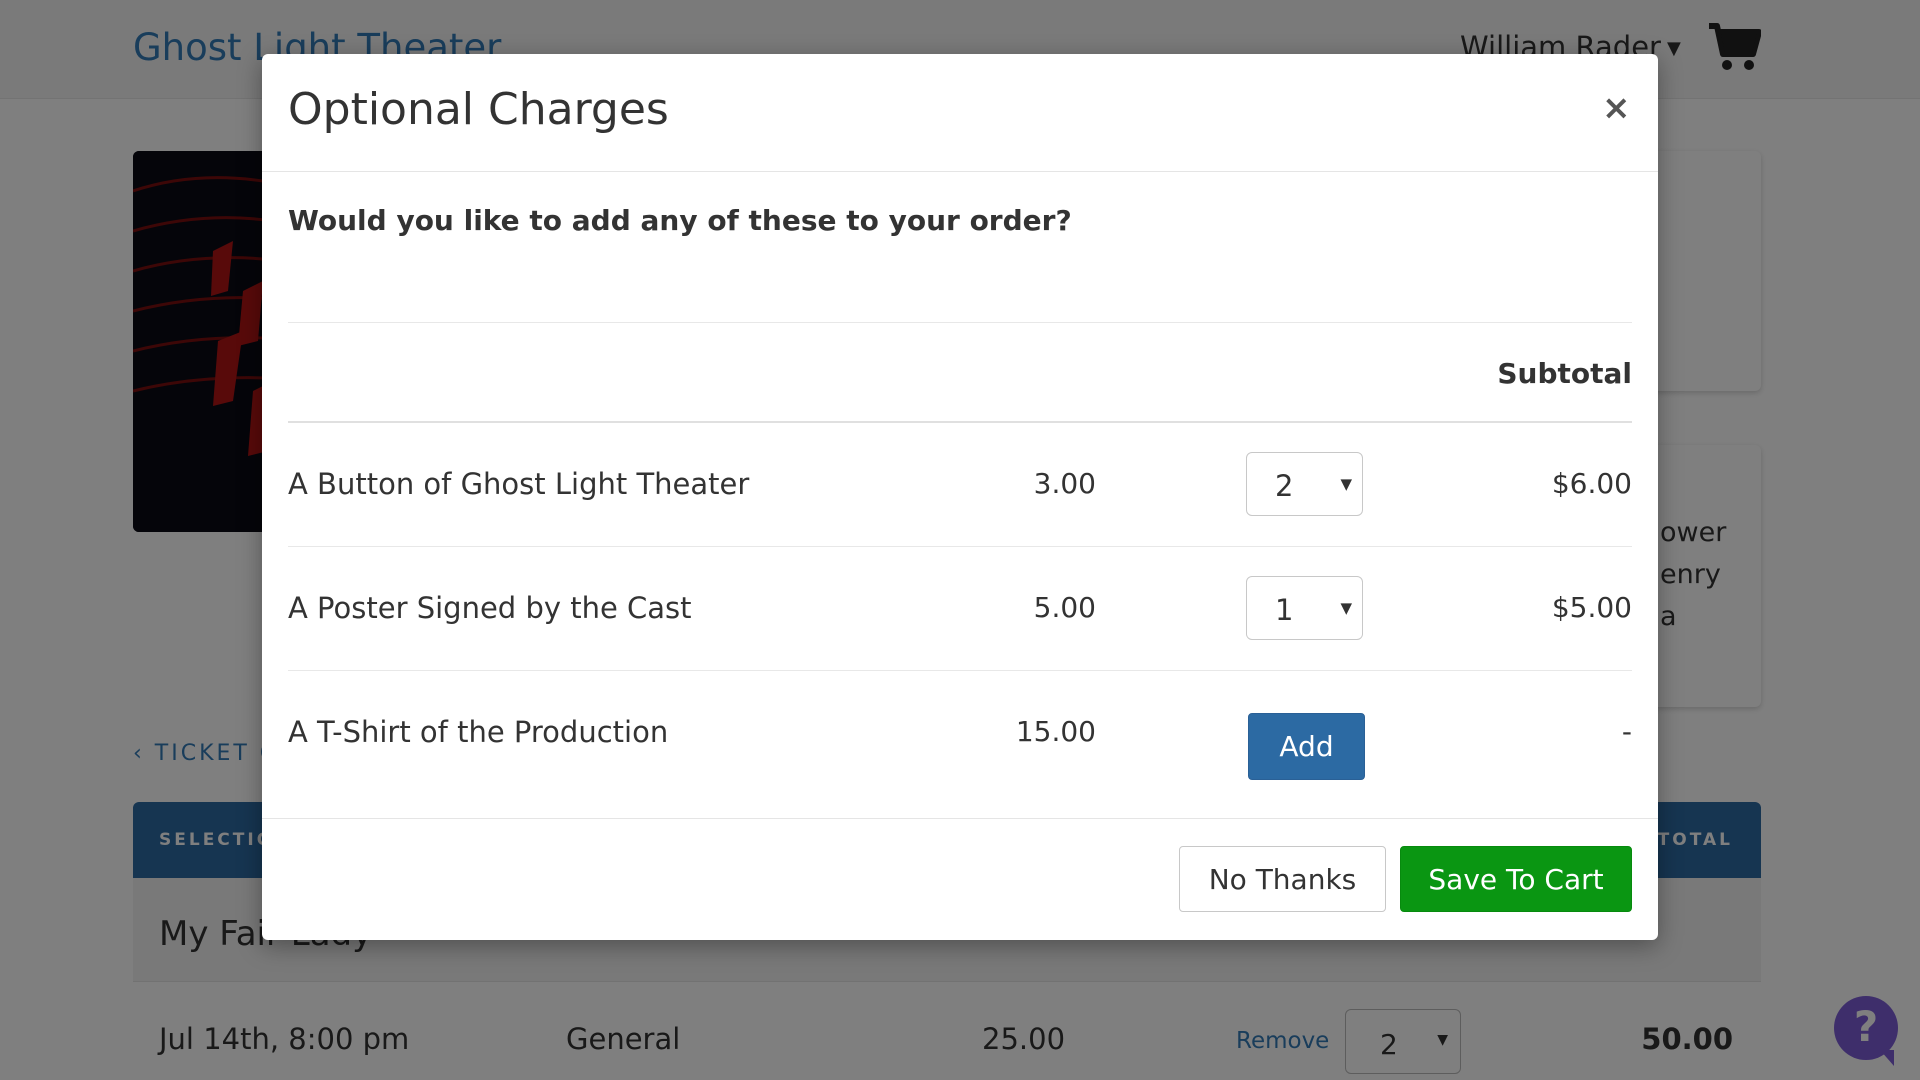 The width and height of the screenshot is (1920, 1080). I want to click on modal-footer: No Thanks Save To Cart, so click(960, 879).